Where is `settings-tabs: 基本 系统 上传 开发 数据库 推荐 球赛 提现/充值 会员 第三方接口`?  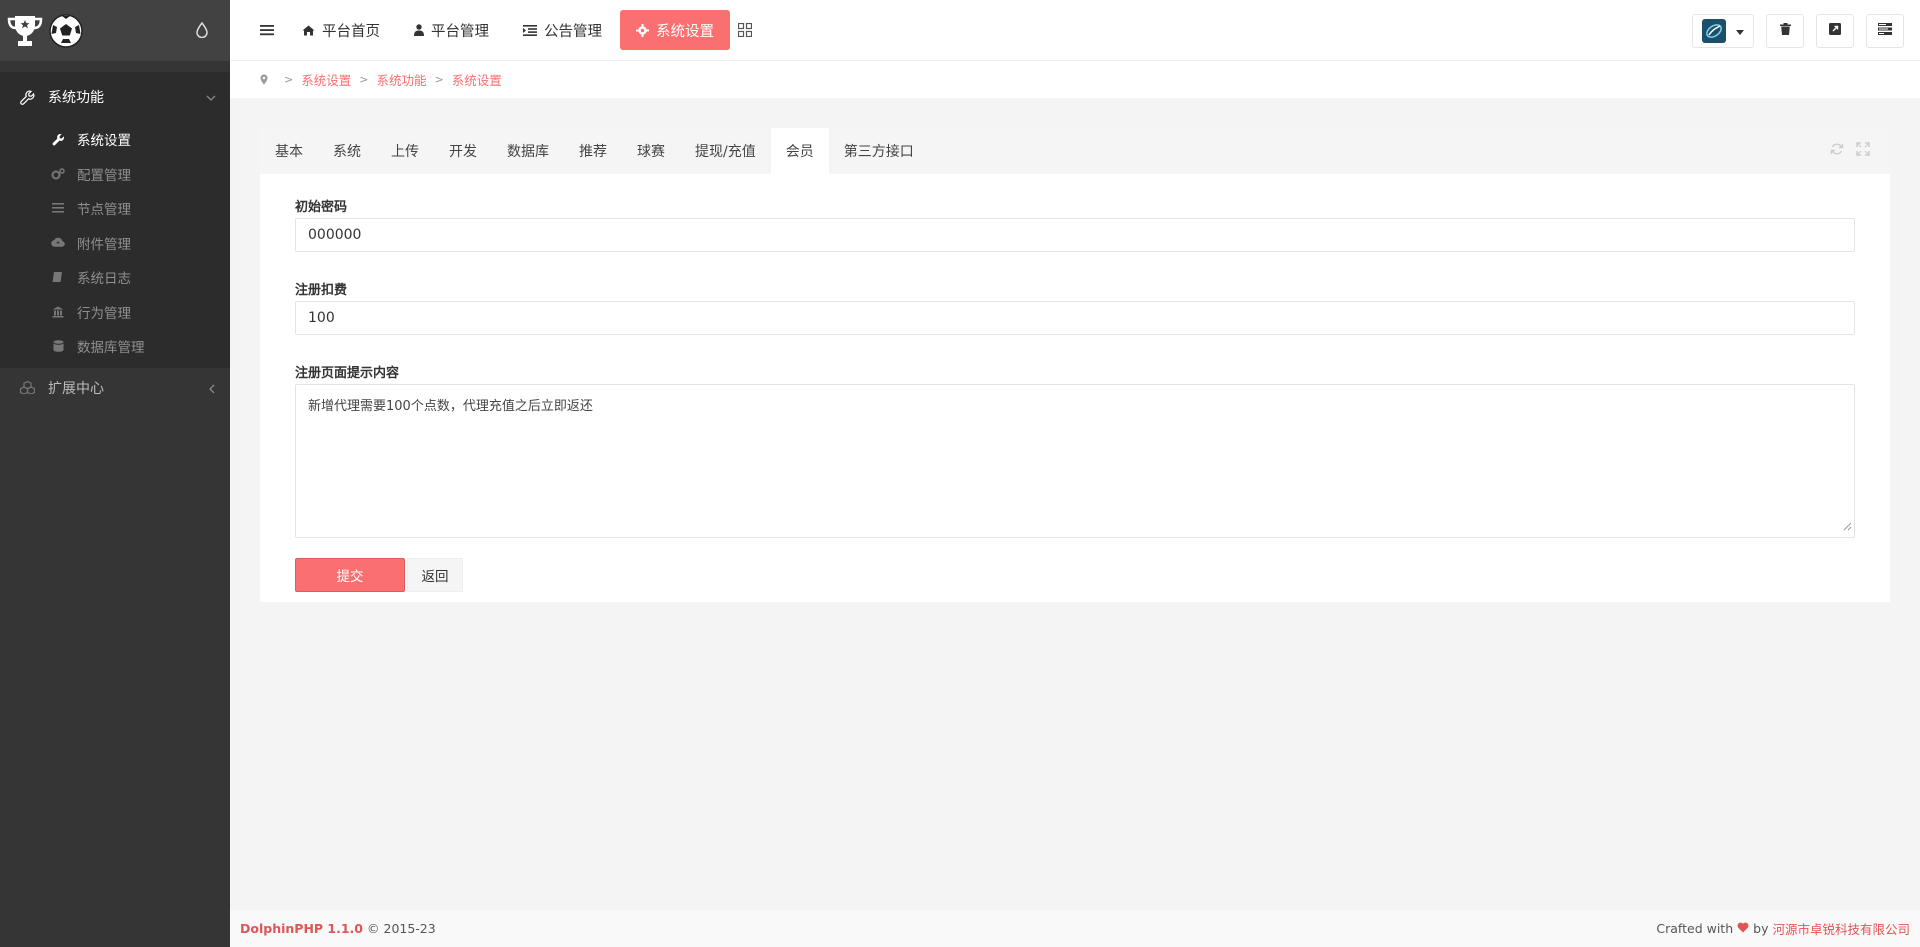 settings-tabs: 基本 系统 上传 开发 数据库 推荐 球赛 提现/充值 会员 第三方接口 is located at coordinates (1075, 151).